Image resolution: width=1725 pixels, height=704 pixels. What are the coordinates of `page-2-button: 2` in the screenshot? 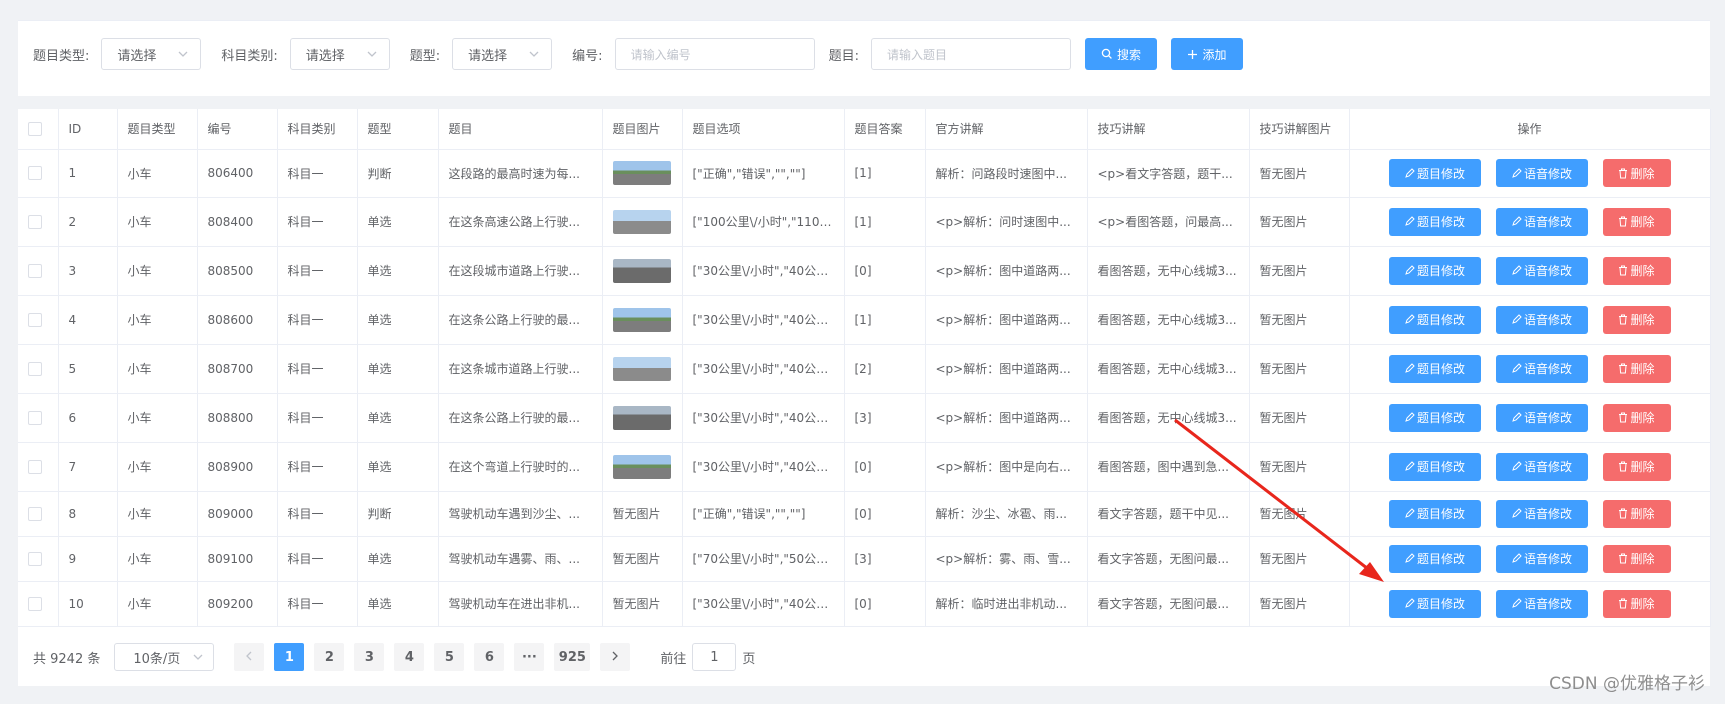 It's located at (329, 657).